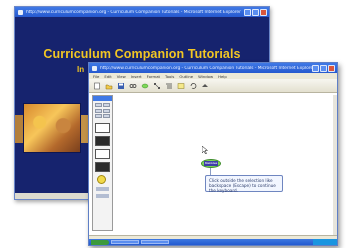 This screenshot has height=248, width=346. I want to click on statusbar, so click(213, 240).